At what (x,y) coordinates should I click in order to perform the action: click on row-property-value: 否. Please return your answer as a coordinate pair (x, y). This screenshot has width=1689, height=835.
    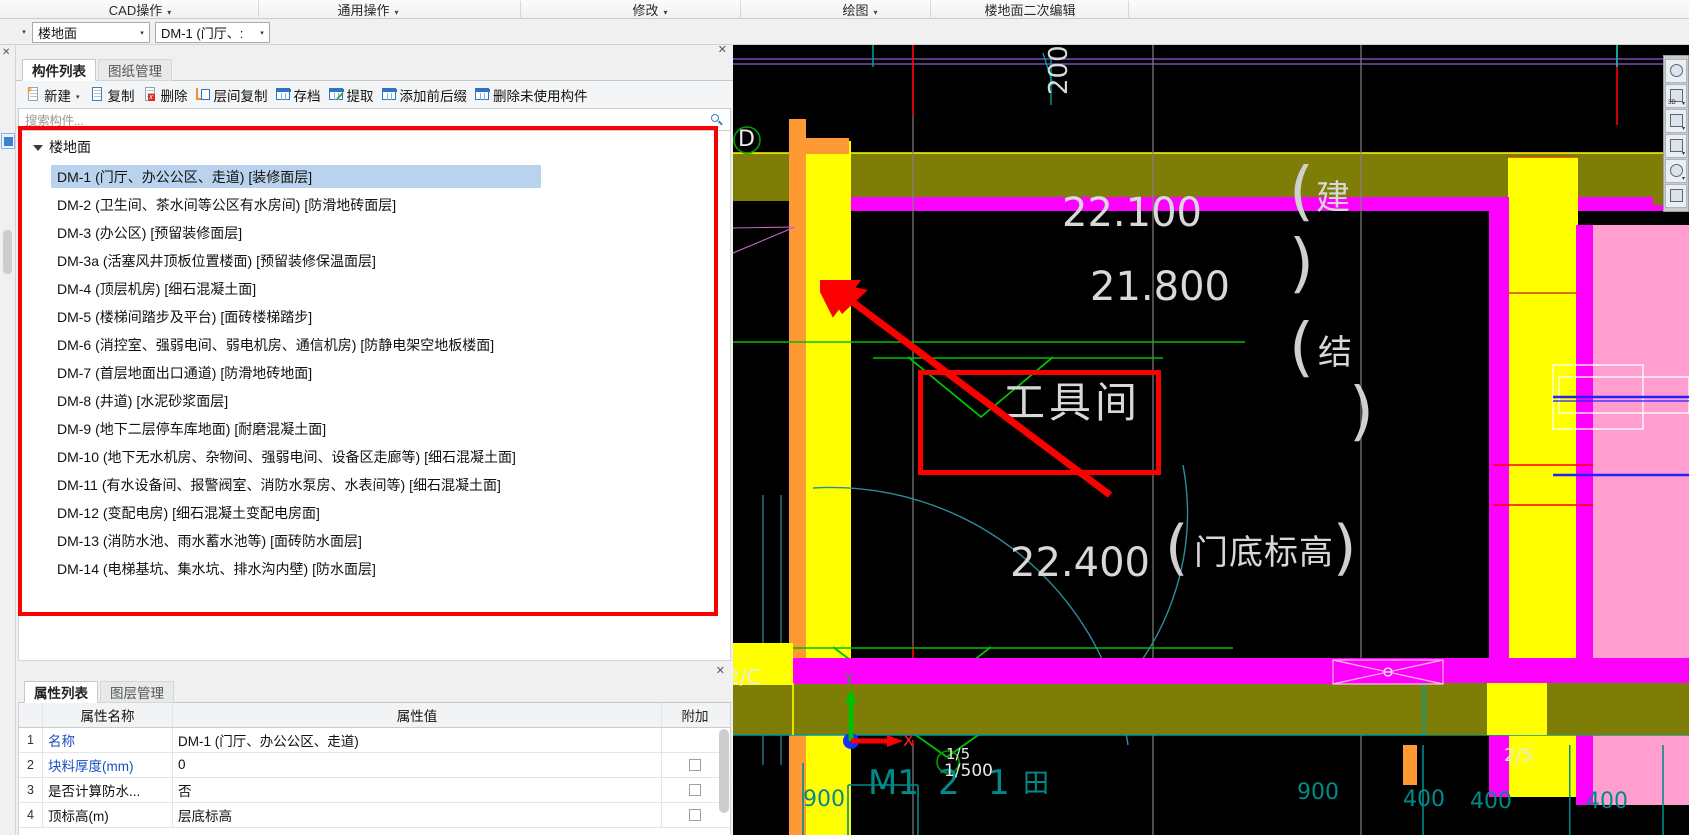
    Looking at the image, I should click on (417, 790).